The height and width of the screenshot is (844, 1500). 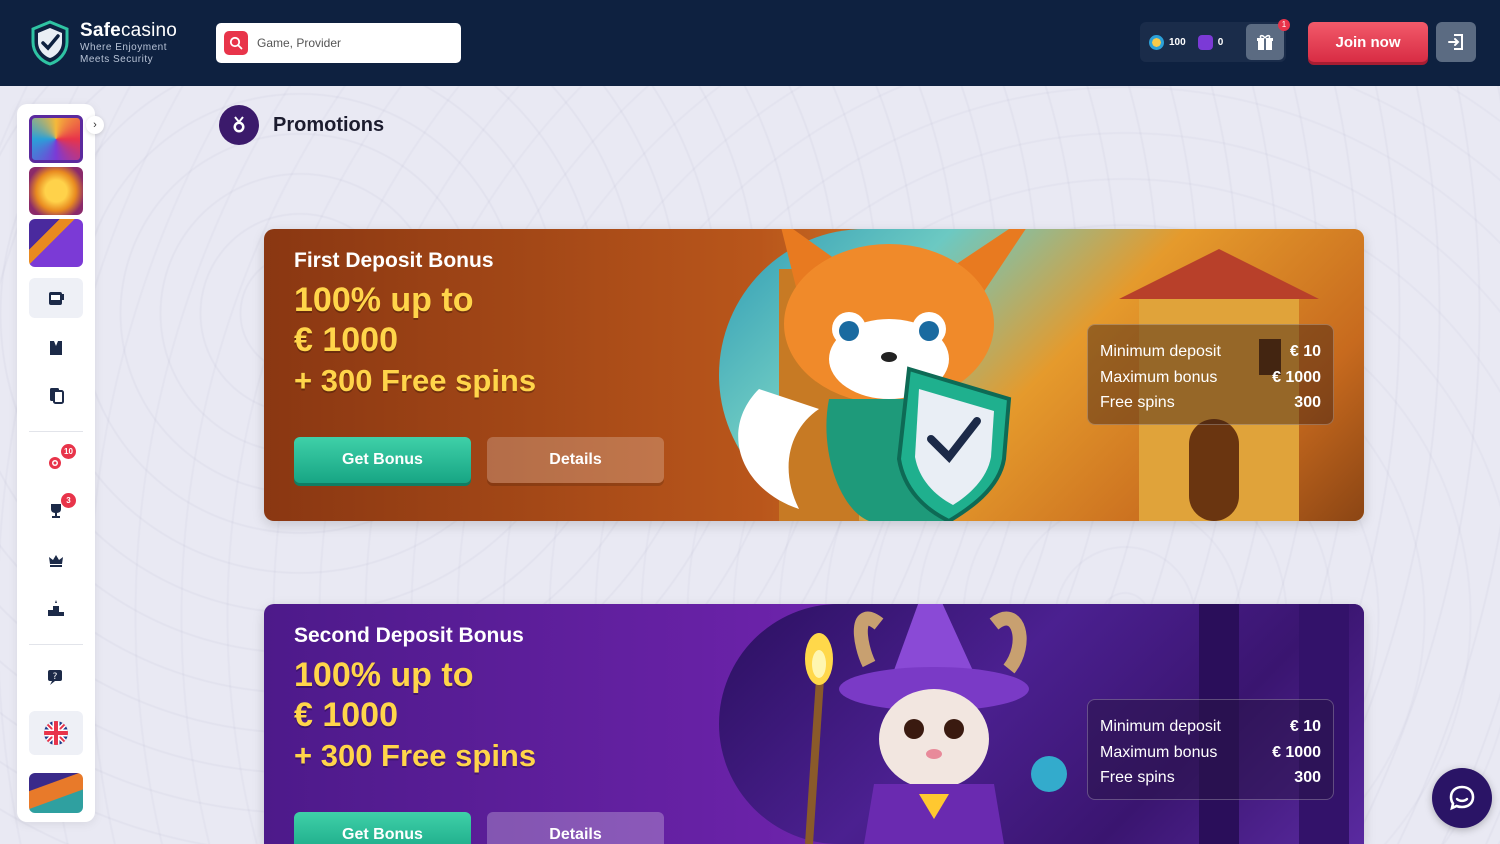 What do you see at coordinates (56, 191) in the screenshot?
I see `sidebar-item-bonus` at bounding box center [56, 191].